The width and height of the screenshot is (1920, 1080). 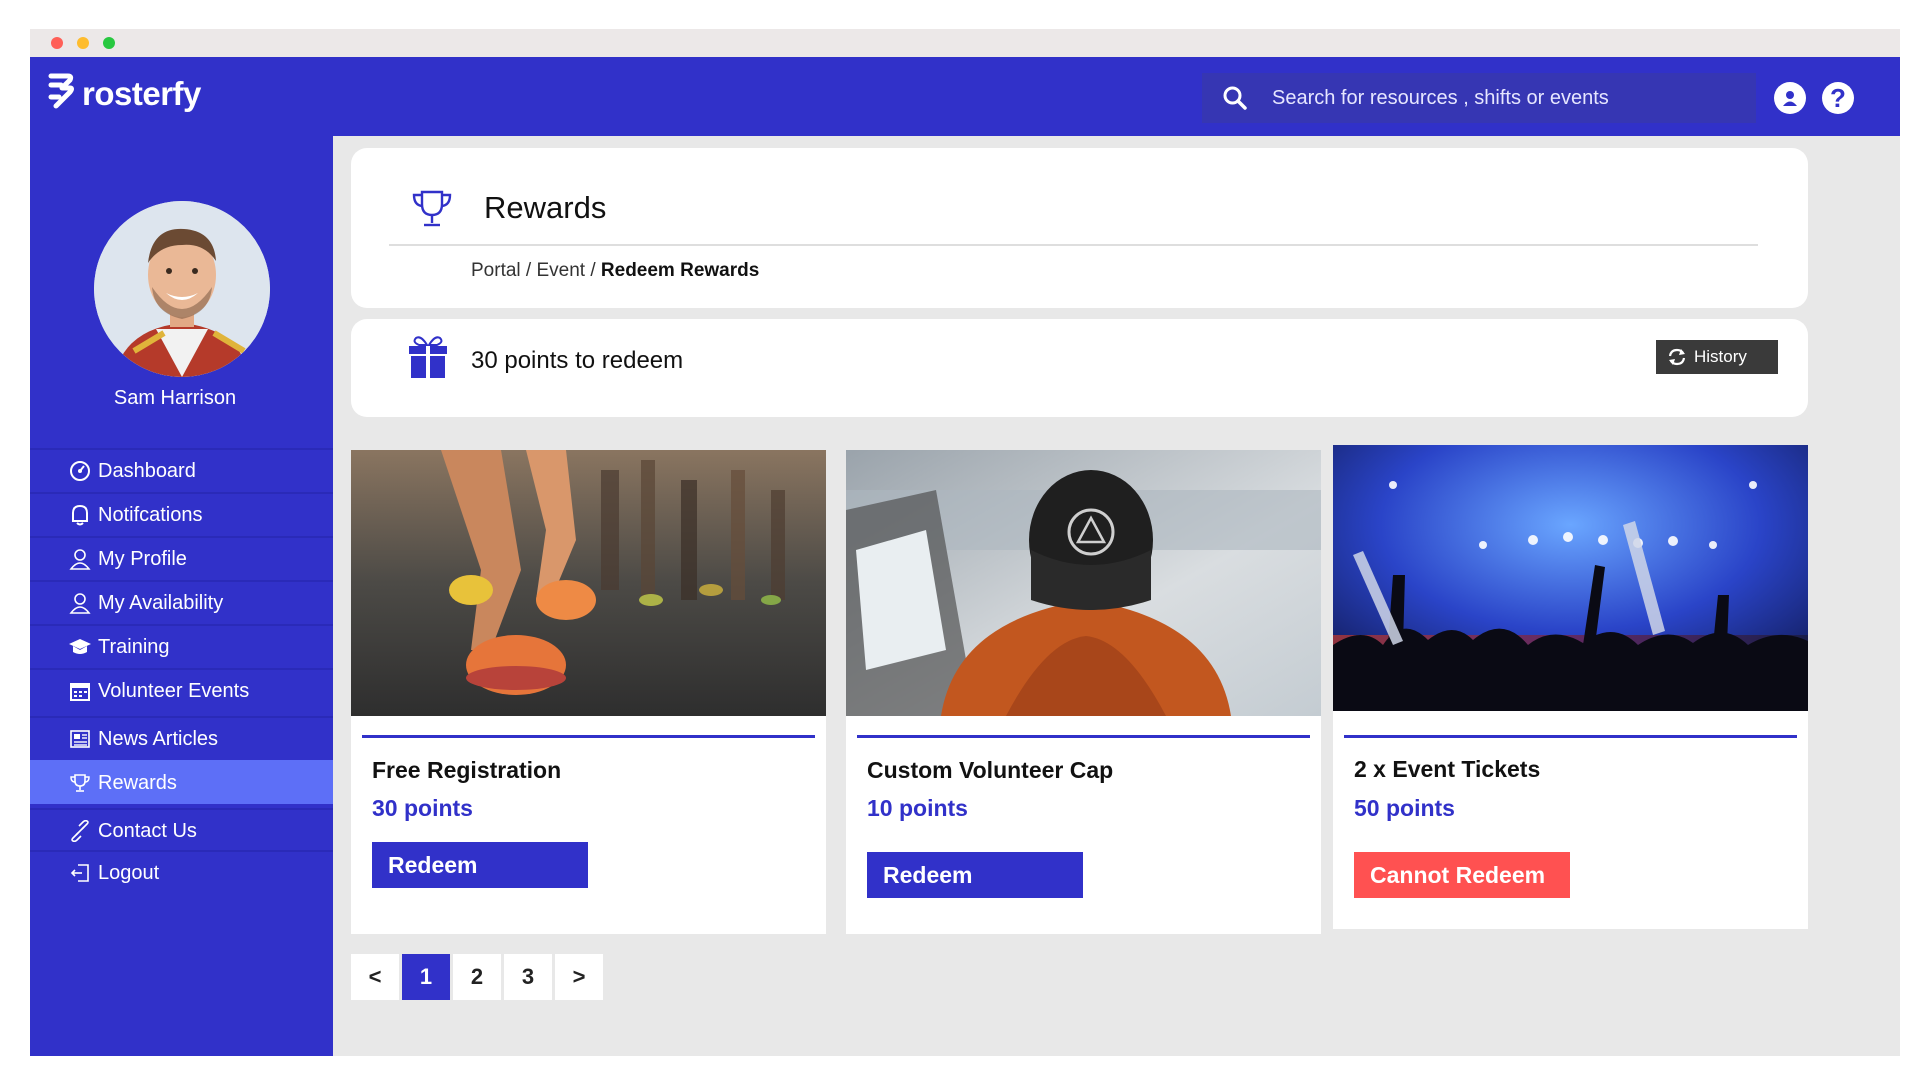 I want to click on sidebar-item-my-profile: My Profile, so click(x=181, y=558).